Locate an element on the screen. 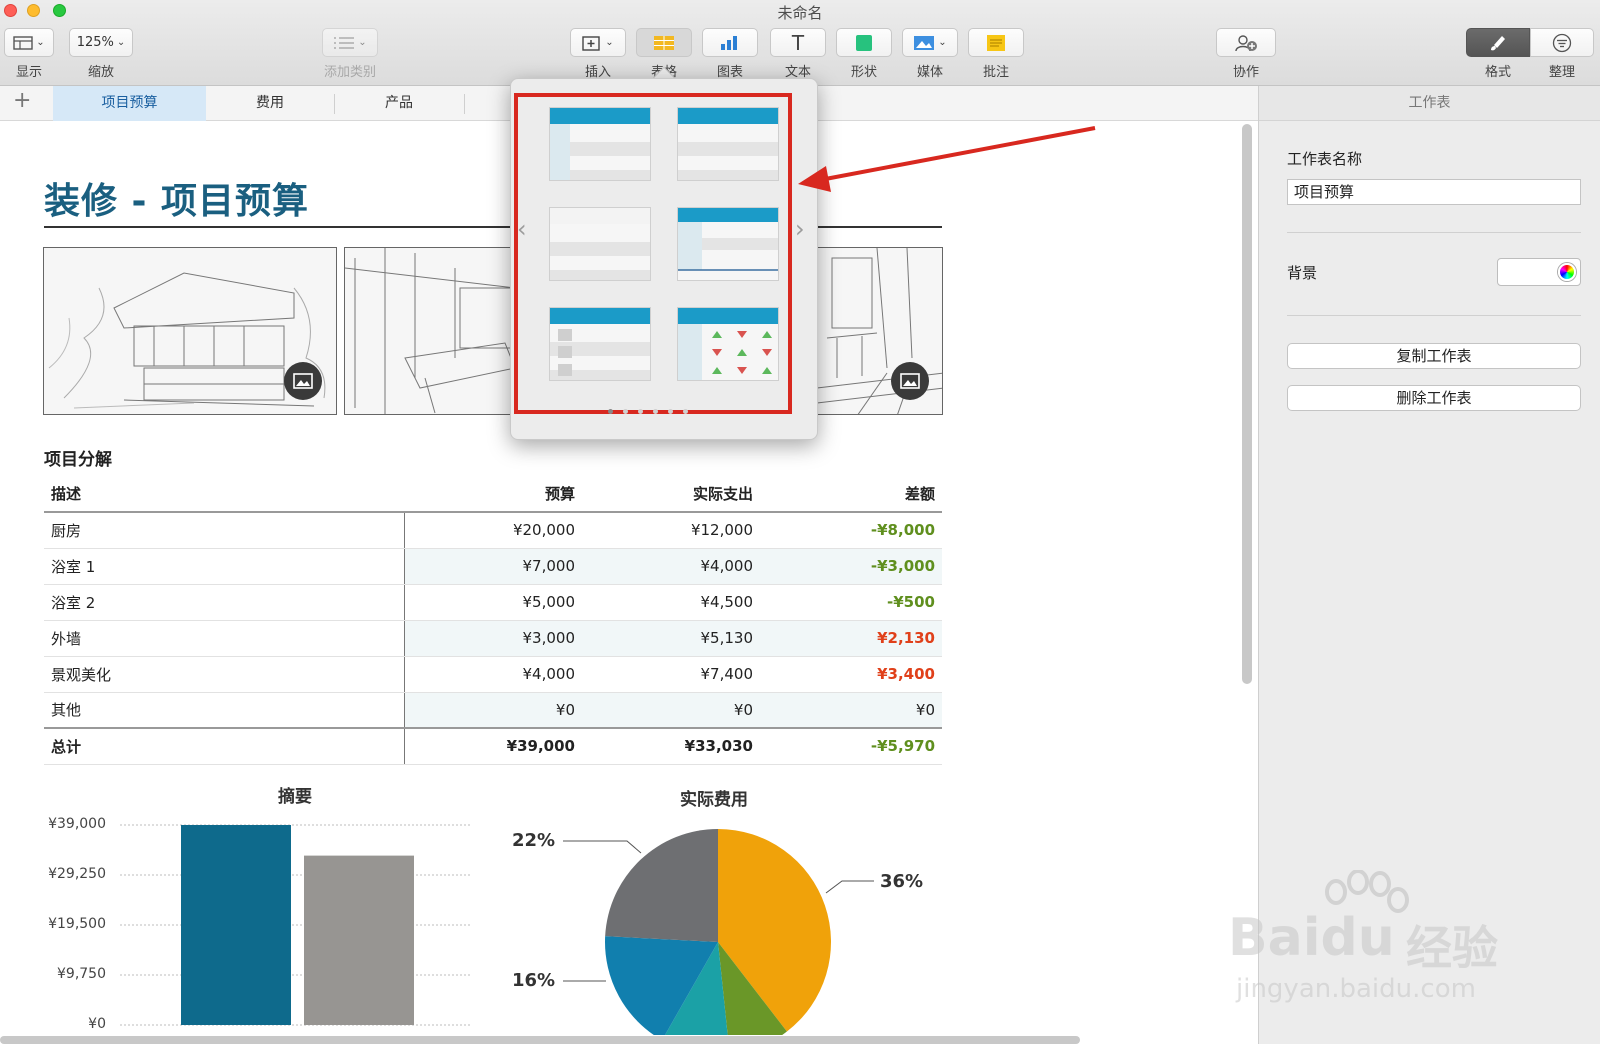  background-label: 背景 is located at coordinates (1302, 273).